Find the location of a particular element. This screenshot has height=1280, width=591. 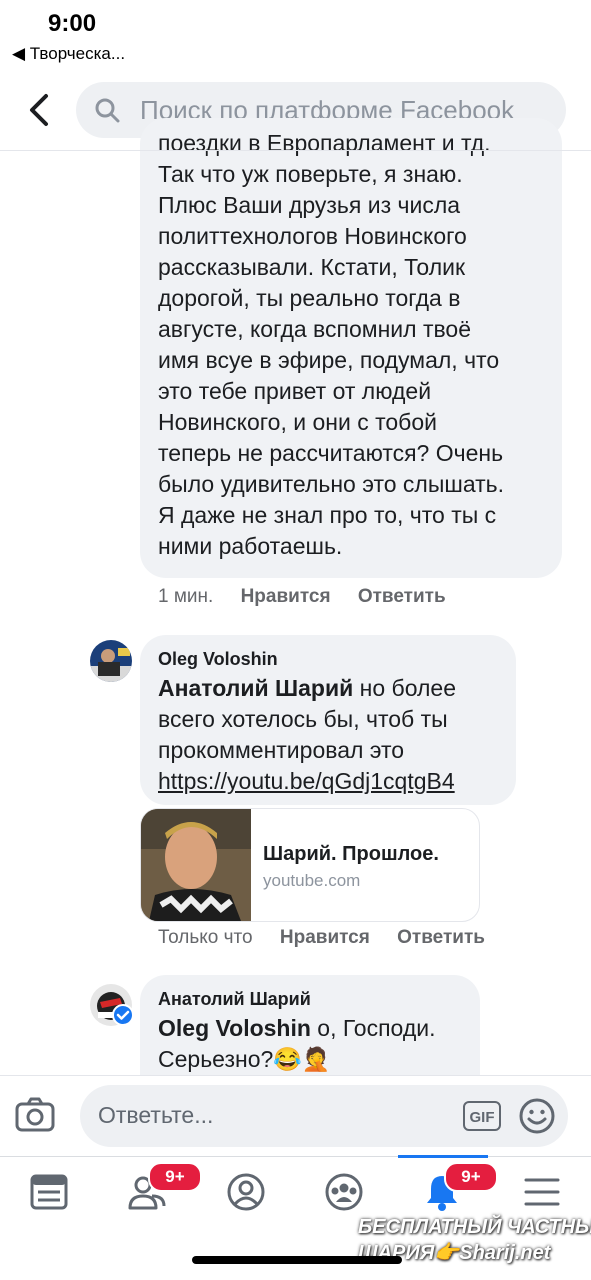

mention-link: Анатолий Шарий is located at coordinates (255, 688).